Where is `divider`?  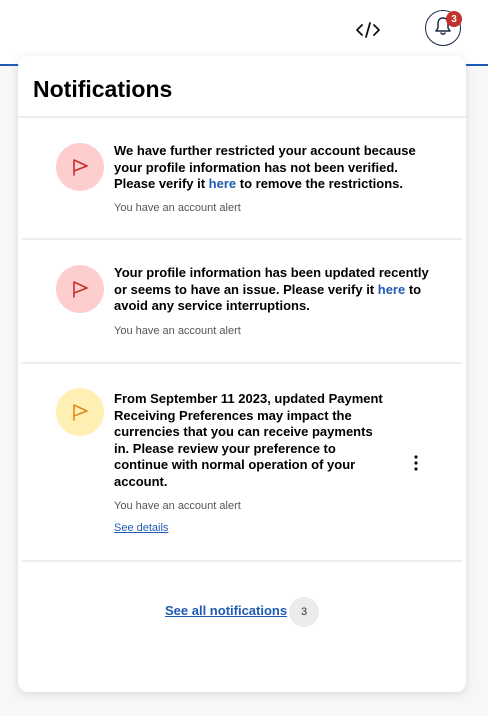
divider is located at coordinates (242, 561).